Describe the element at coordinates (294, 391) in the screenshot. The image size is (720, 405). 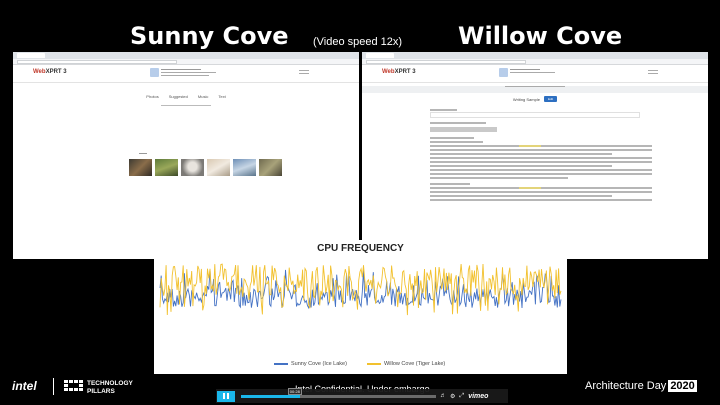
I see `time-badge: 00:28` at that location.